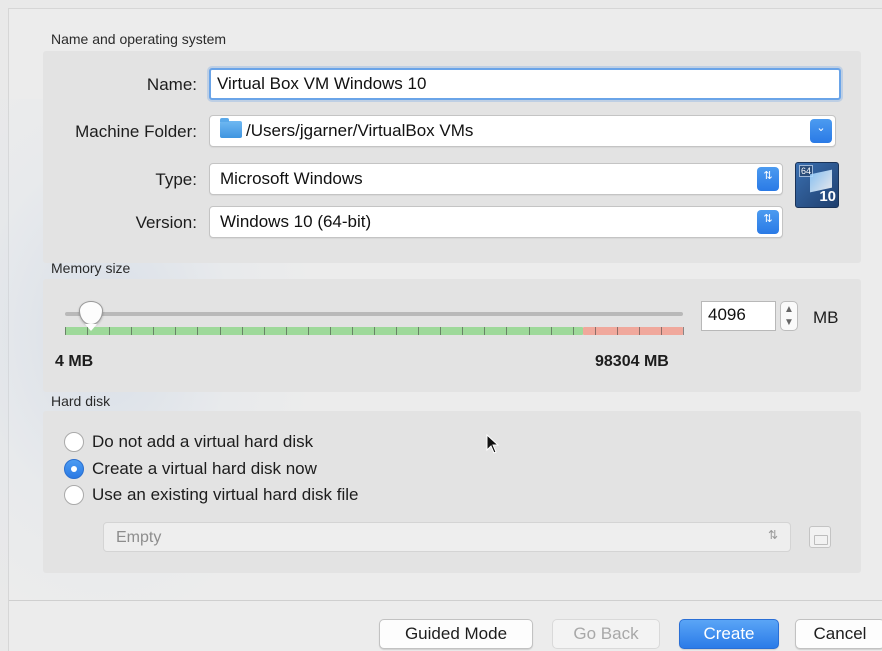 This screenshot has height=651, width=882. Describe the element at coordinates (456, 634) in the screenshot. I see `guided-mode-button: Guided Mode` at that location.